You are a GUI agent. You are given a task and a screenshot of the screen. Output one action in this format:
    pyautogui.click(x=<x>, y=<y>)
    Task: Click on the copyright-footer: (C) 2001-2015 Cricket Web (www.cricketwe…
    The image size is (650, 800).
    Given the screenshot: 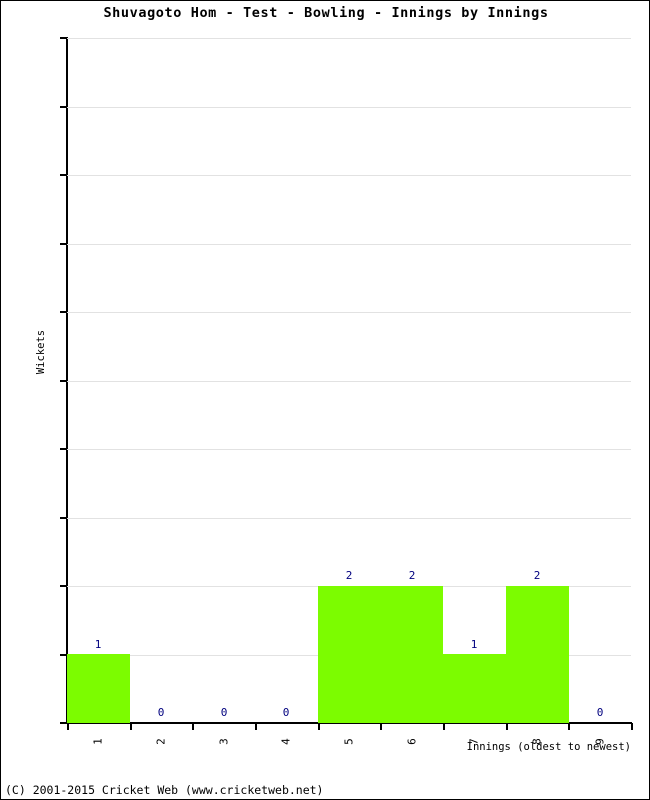 What is the action you would take?
    pyautogui.click(x=164, y=790)
    